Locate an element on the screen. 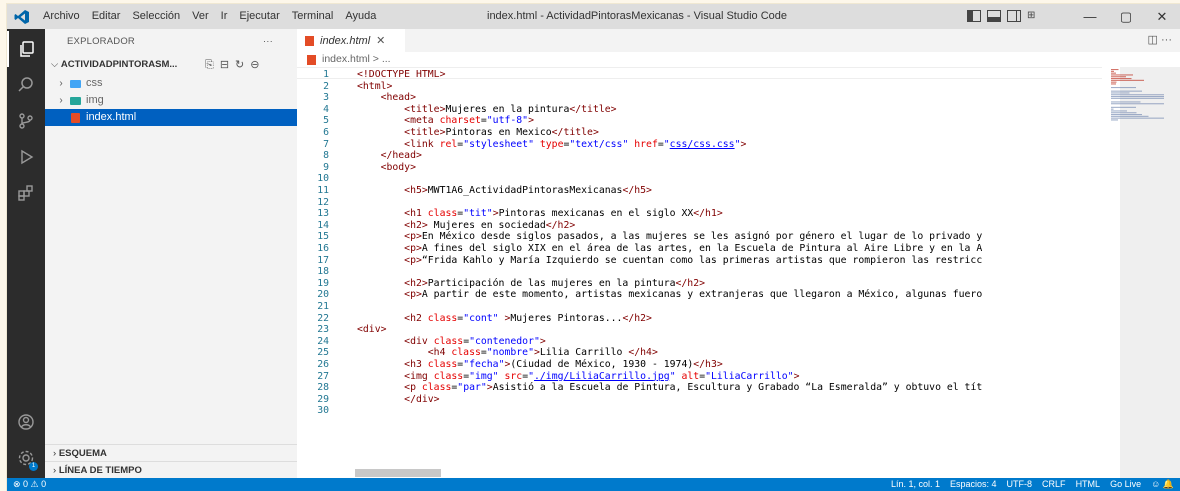 The image size is (1180, 491). code-token: (Ciudad de México, 1930 - 1974) is located at coordinates (602, 364).